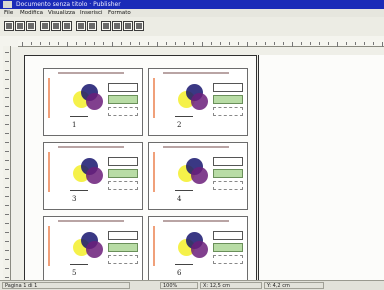 The width and height of the screenshot is (384, 290). I want to click on align-left-icon, so click(106, 26).